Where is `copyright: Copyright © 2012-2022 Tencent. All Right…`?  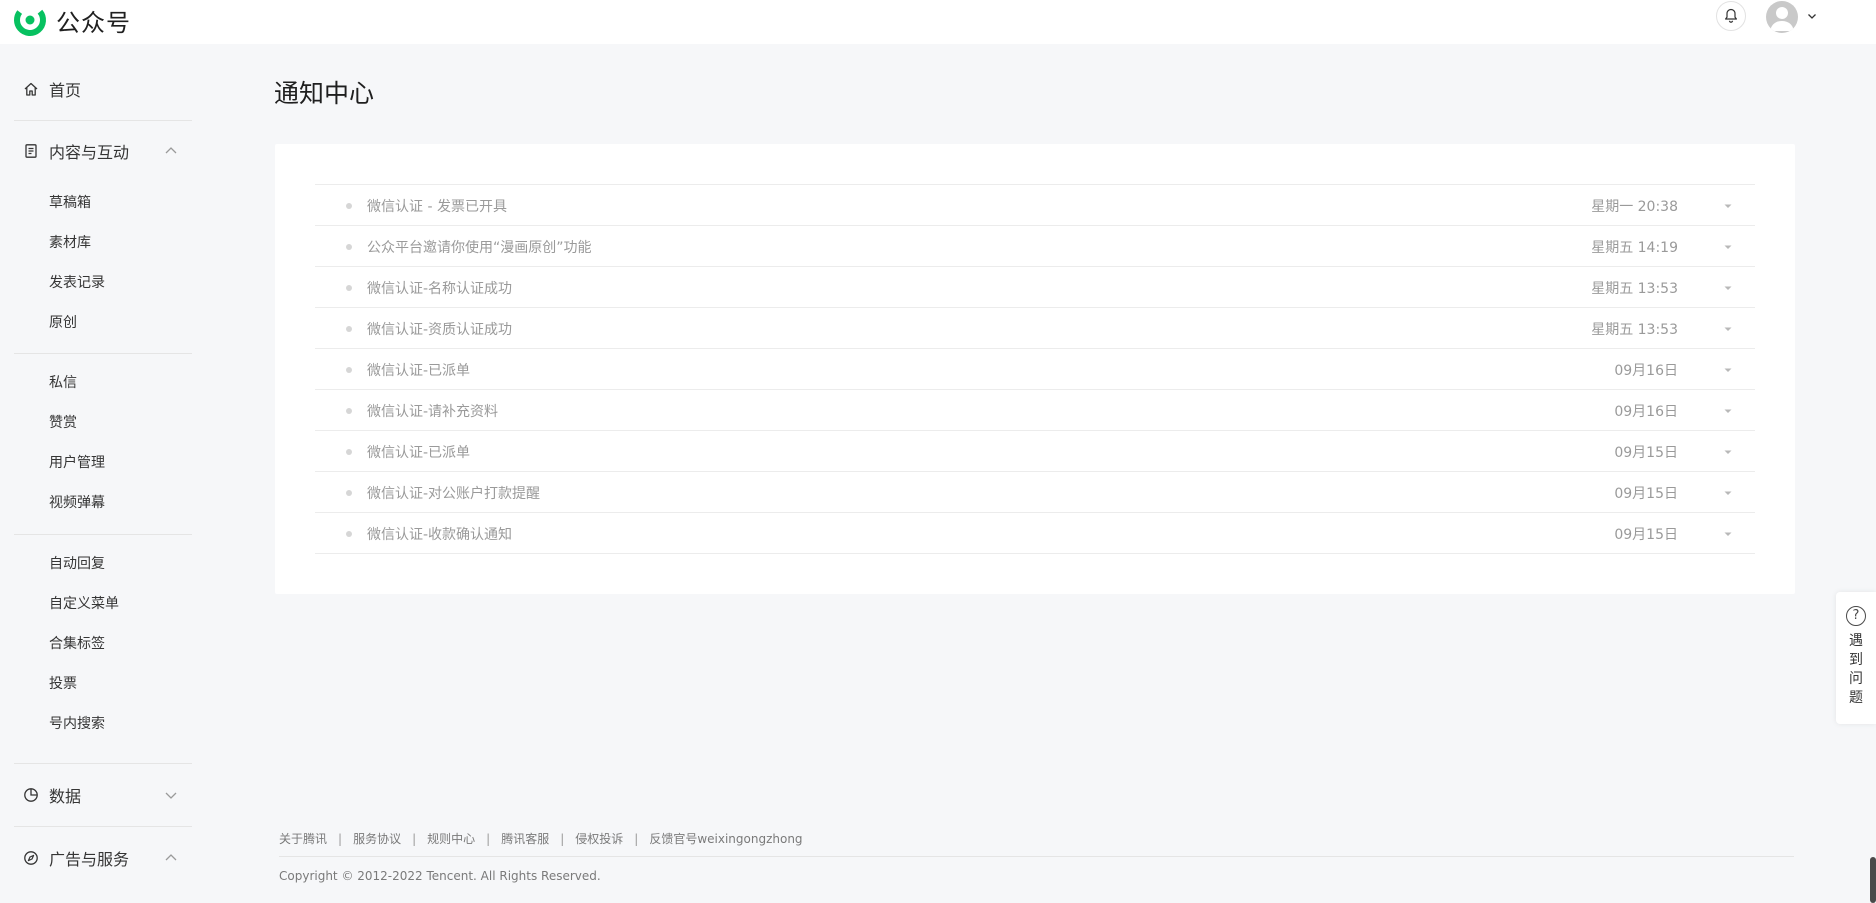 copyright: Copyright © 2012-2022 Tencent. All Right… is located at coordinates (440, 876).